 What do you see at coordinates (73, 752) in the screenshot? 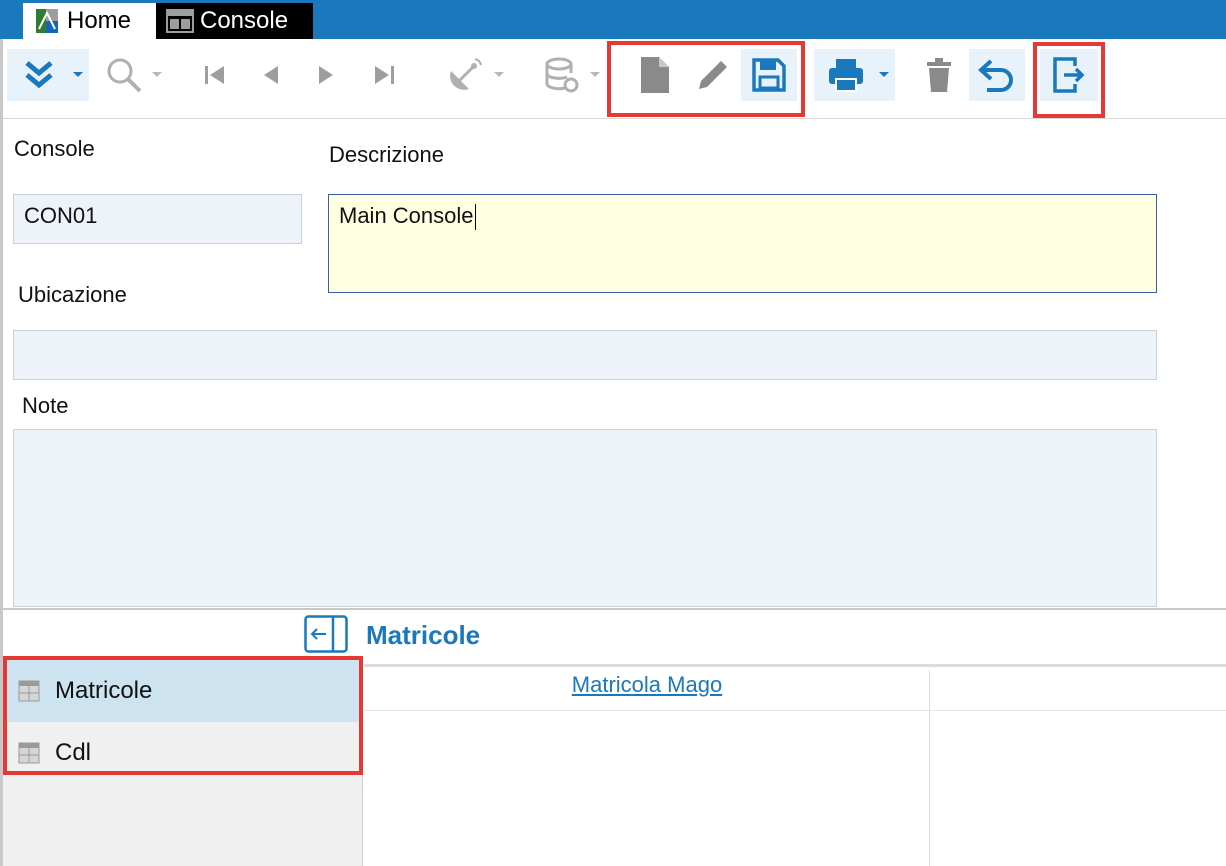
I see `sidebar-item-label: Cdl` at bounding box center [73, 752].